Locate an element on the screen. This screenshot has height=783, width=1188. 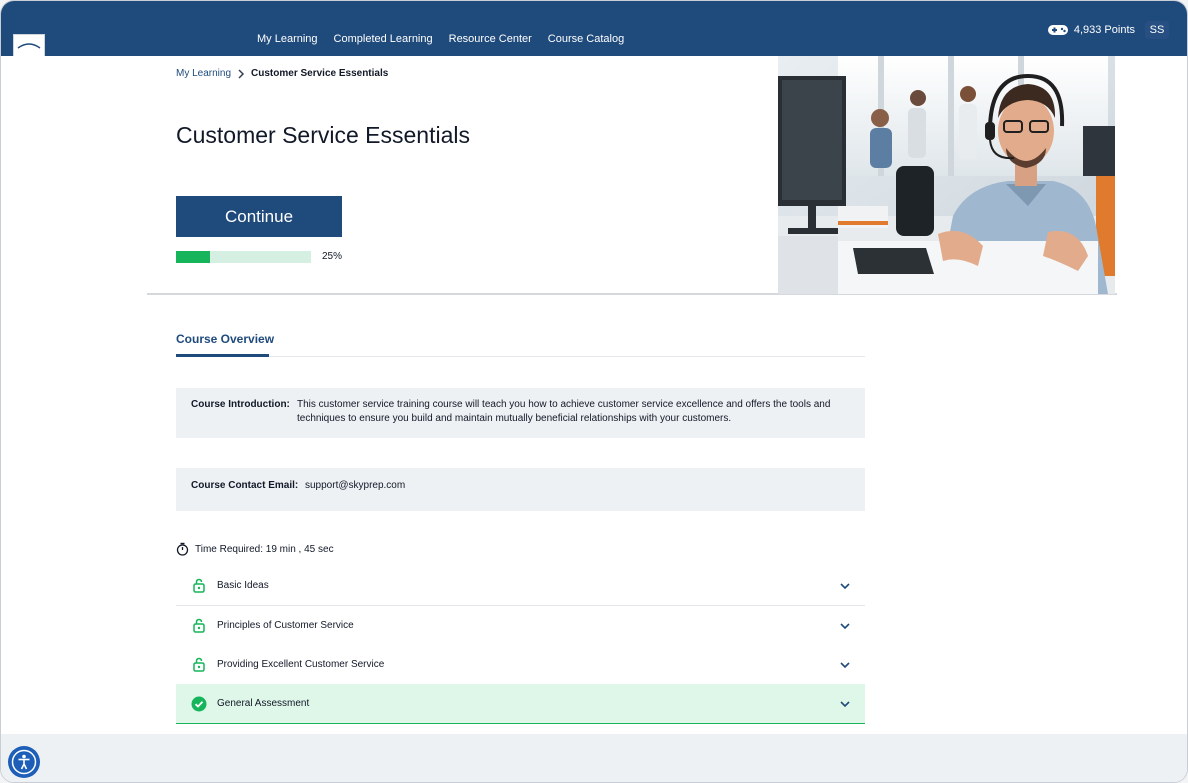
progress-bar-fill is located at coordinates (193, 257).